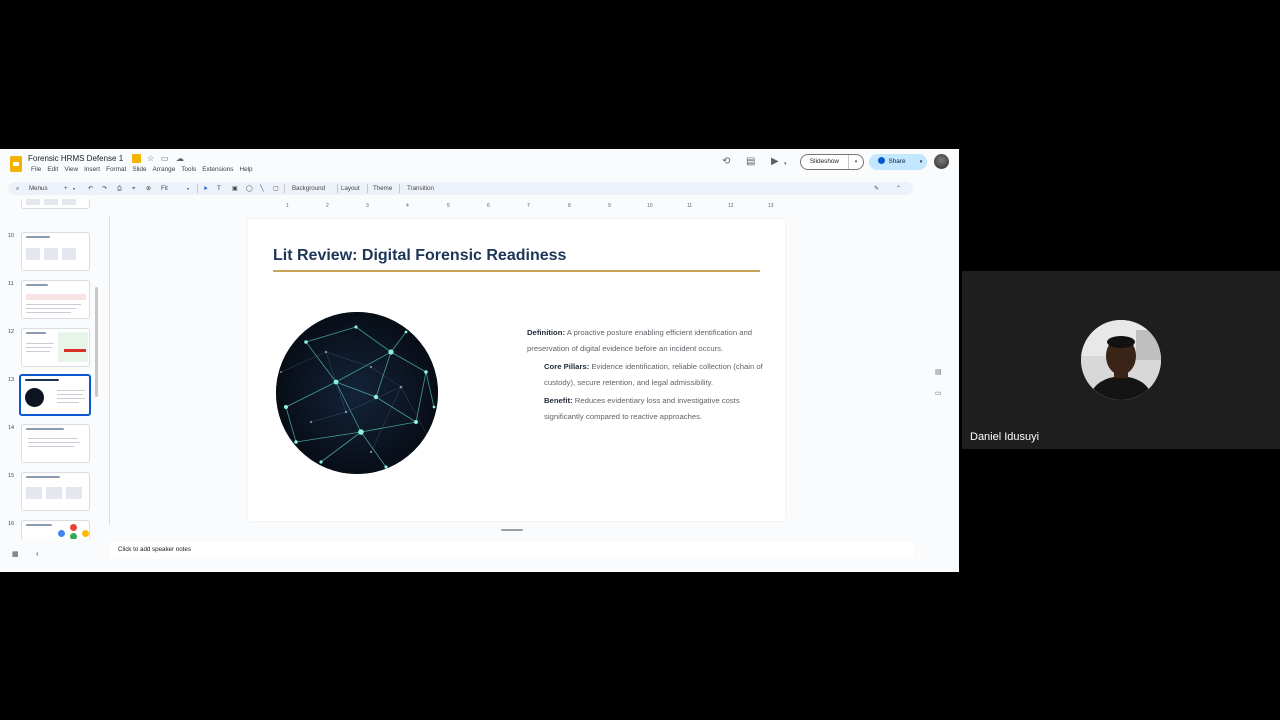 This screenshot has width=1280, height=720. I want to click on share-dropdown-icon: ▾, so click(921, 162).